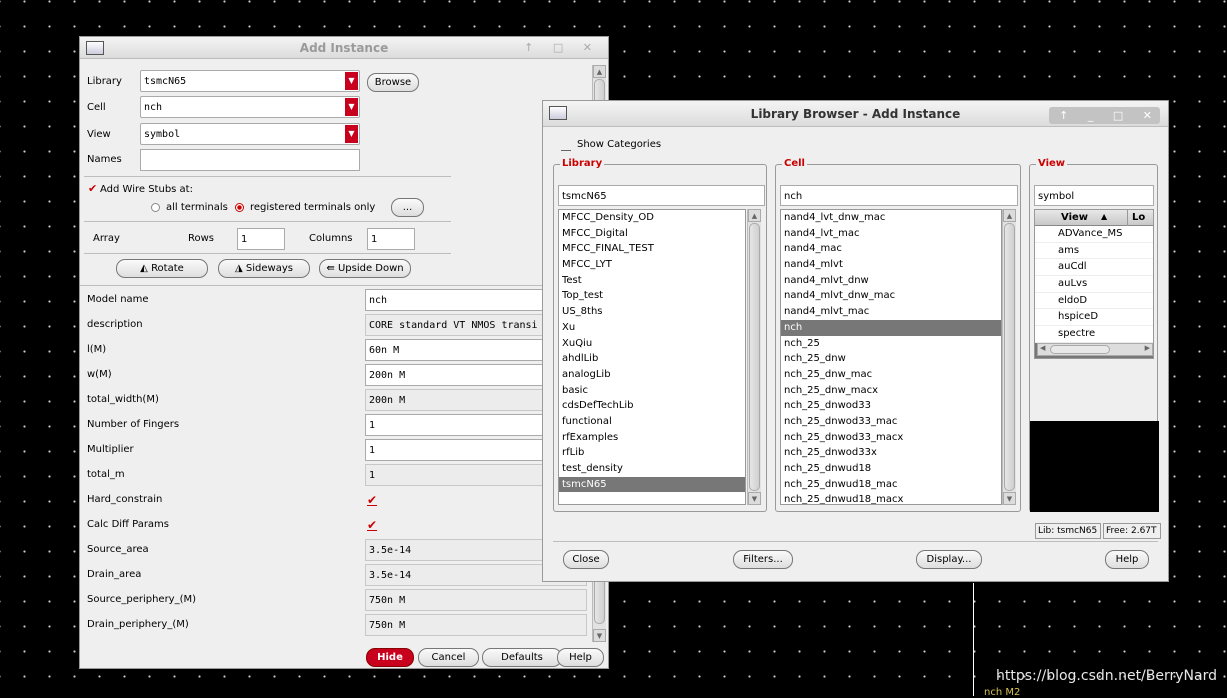 This screenshot has height=698, width=1227. Describe the element at coordinates (652, 249) in the screenshot. I see `library-list-item: MFCC_FINAL_TEST` at that location.